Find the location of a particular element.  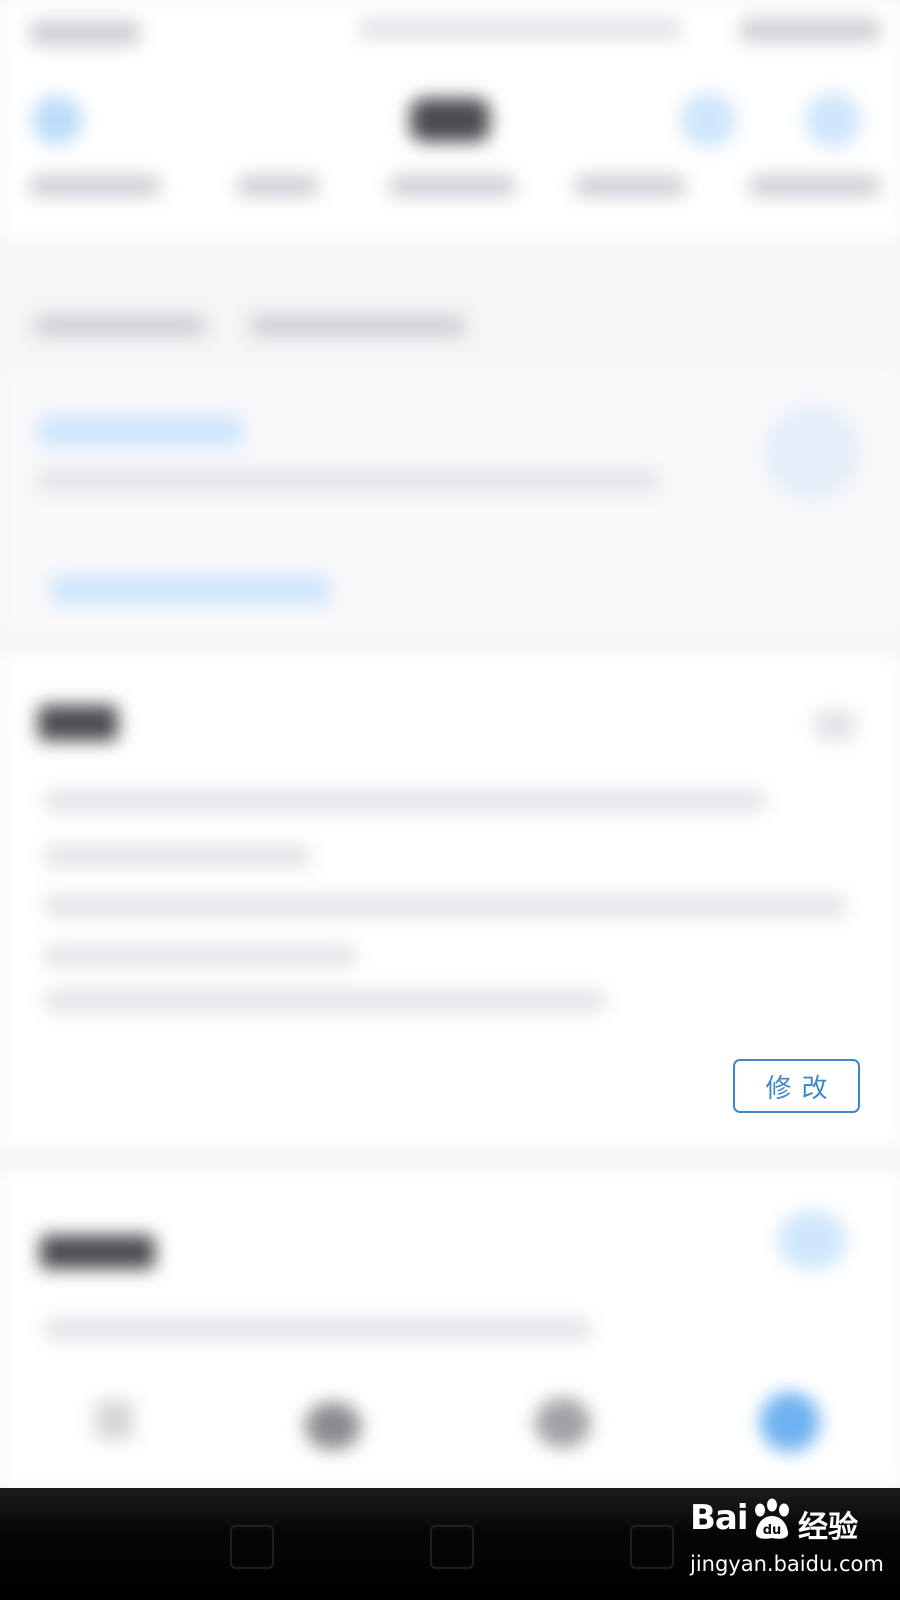

bottom-tab-1-icon is located at coordinates (114, 1420).